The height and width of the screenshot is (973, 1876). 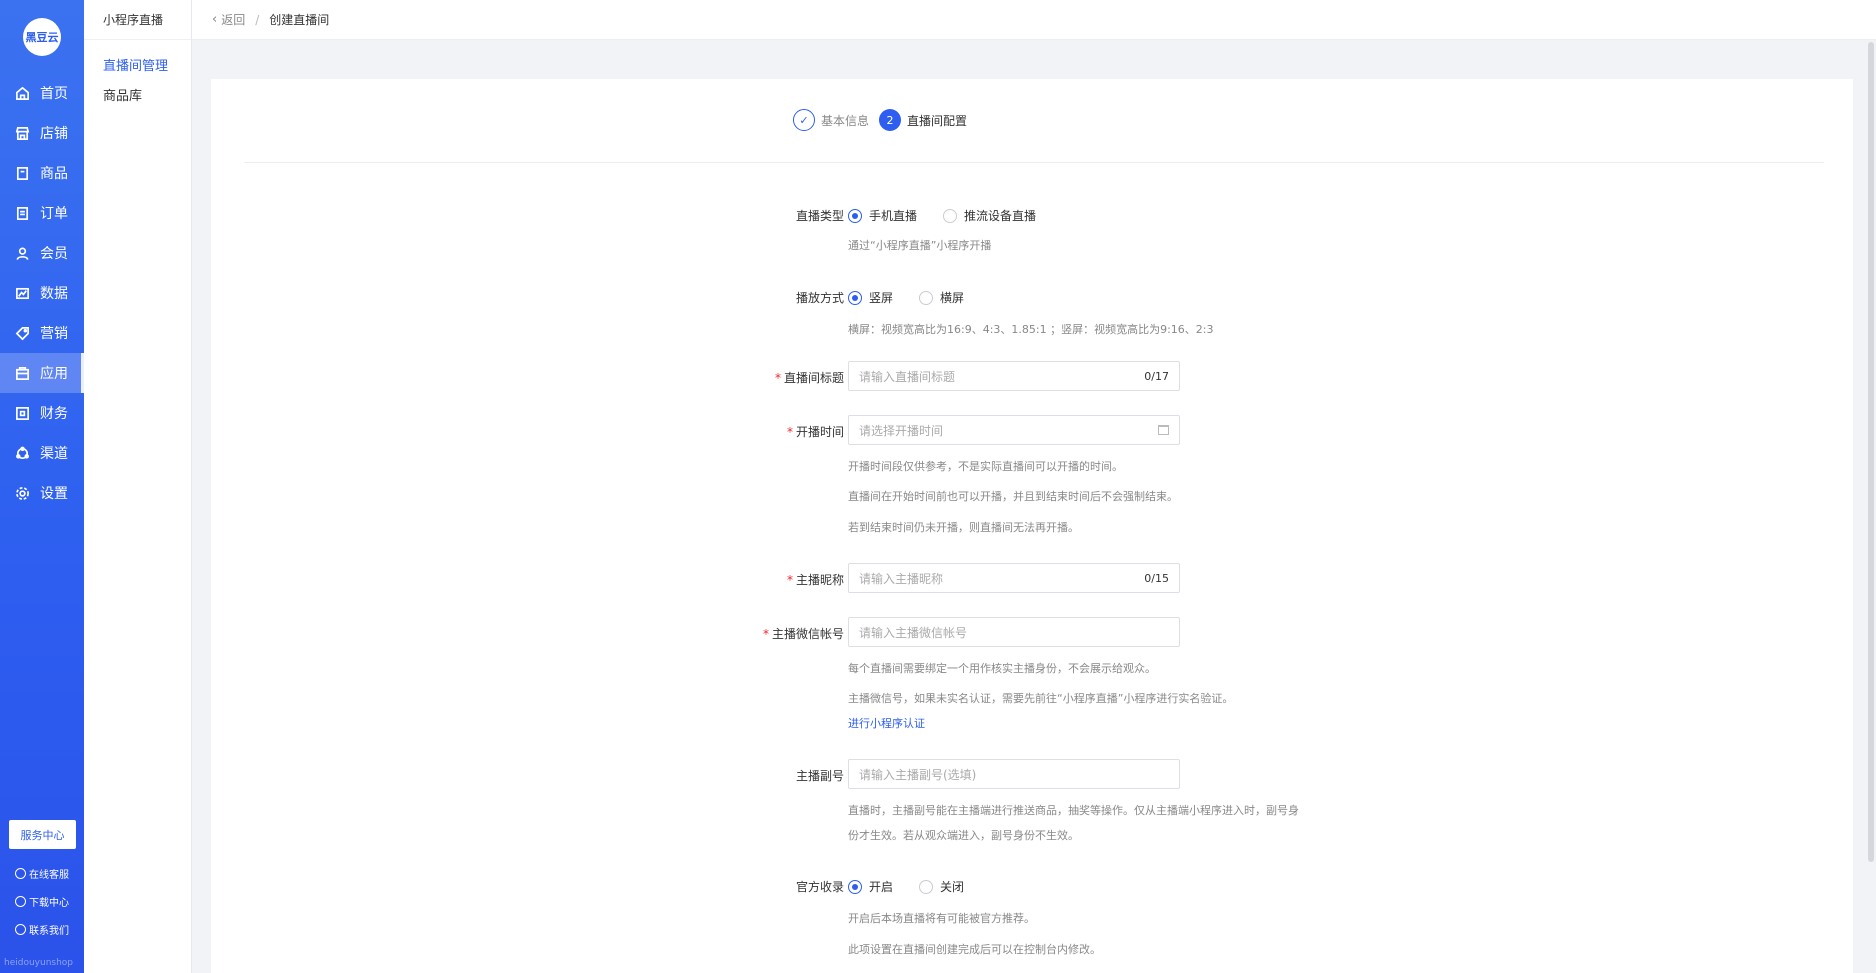 What do you see at coordinates (893, 215) in the screenshot?
I see `radio-label: 手机直播` at bounding box center [893, 215].